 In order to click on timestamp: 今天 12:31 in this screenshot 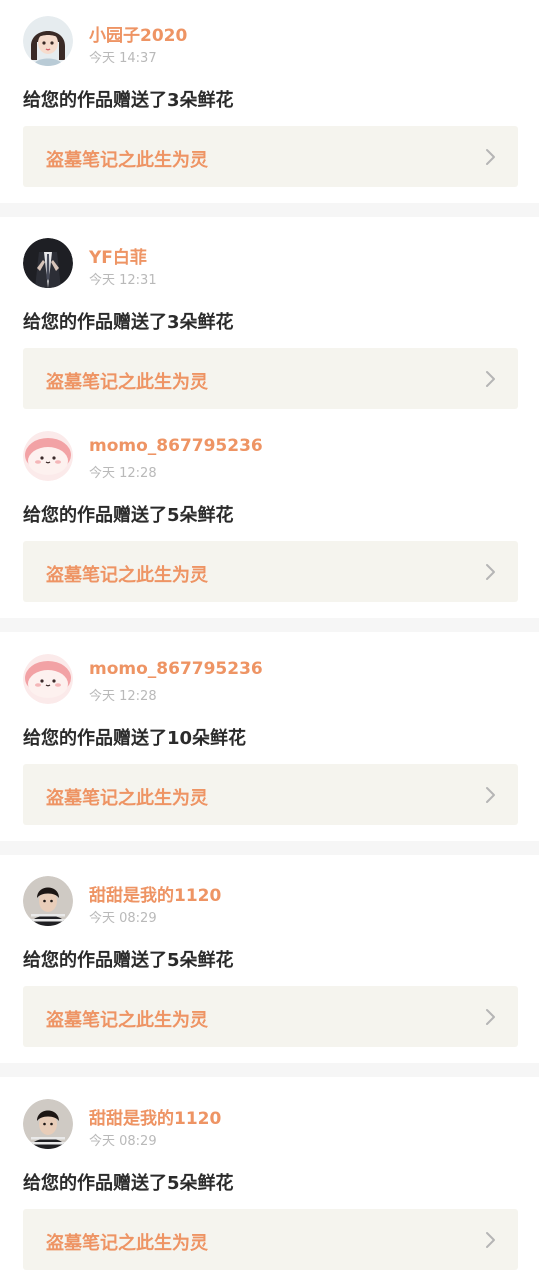, I will do `click(123, 280)`.